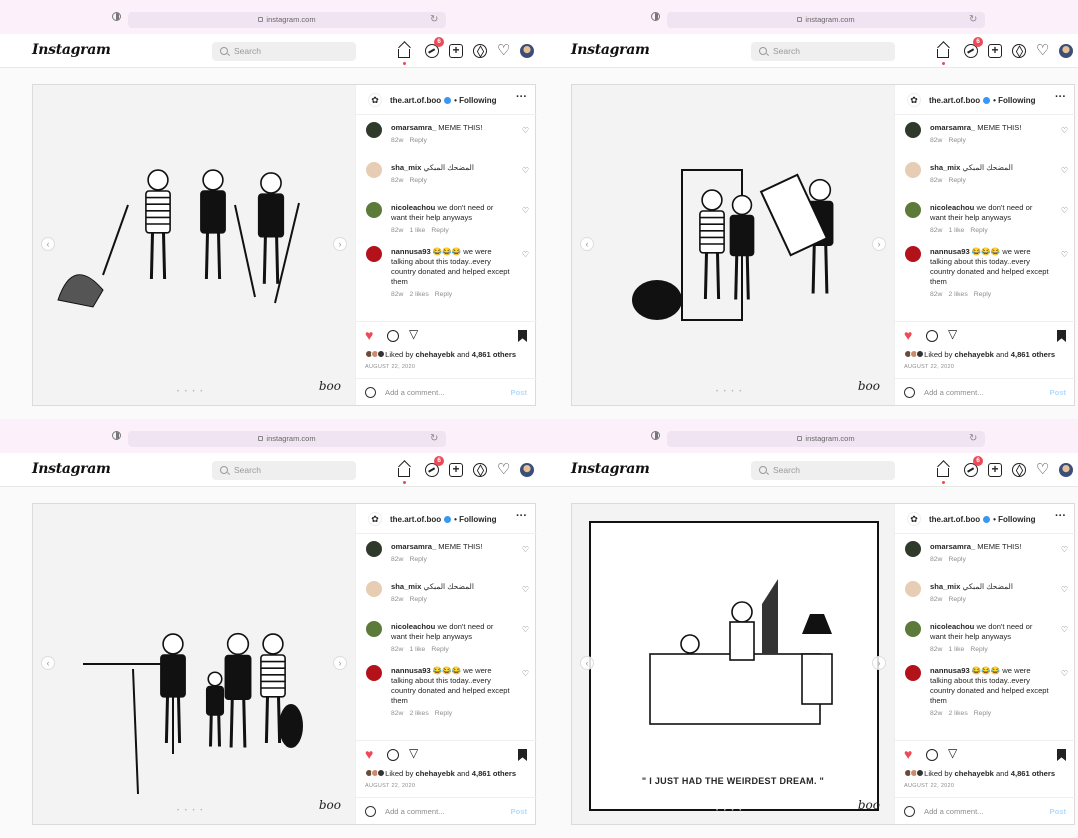  I want to click on comment-username: sha_mix, so click(406, 167).